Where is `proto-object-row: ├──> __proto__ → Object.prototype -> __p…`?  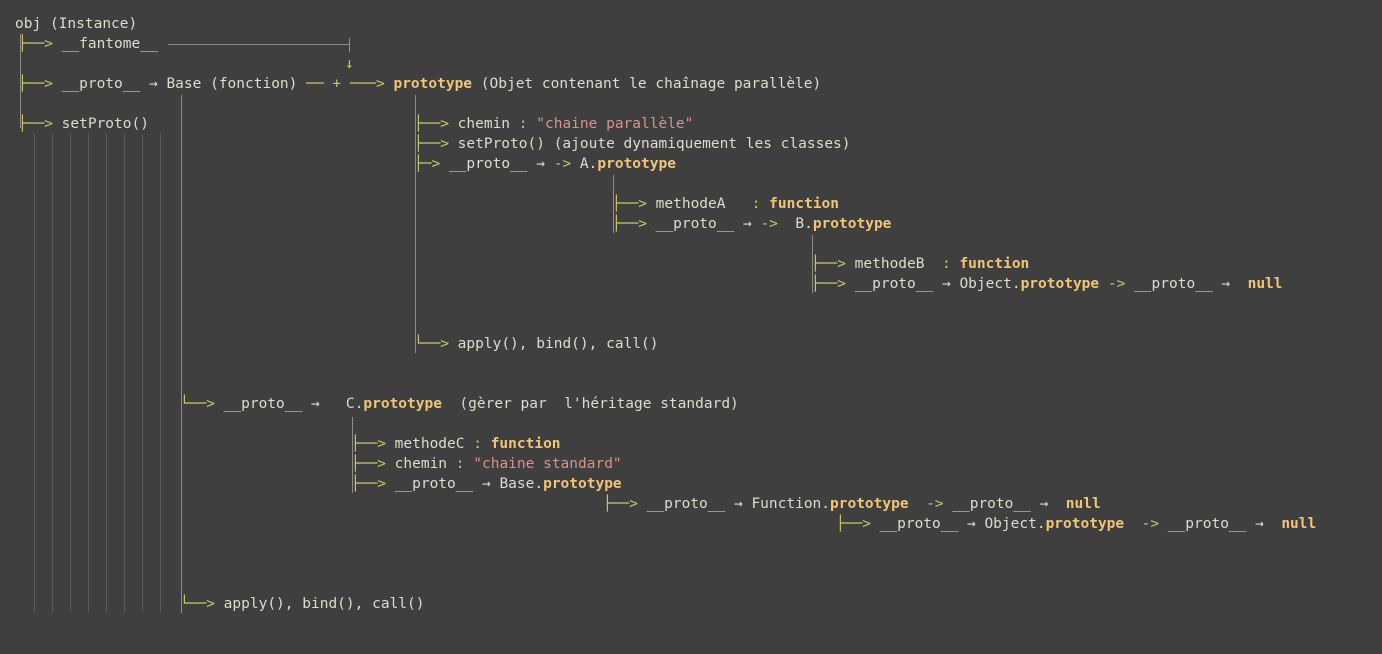 proto-object-row: ├──> __proto__ → Object.prototype -> __p… is located at coordinates (1047, 284).